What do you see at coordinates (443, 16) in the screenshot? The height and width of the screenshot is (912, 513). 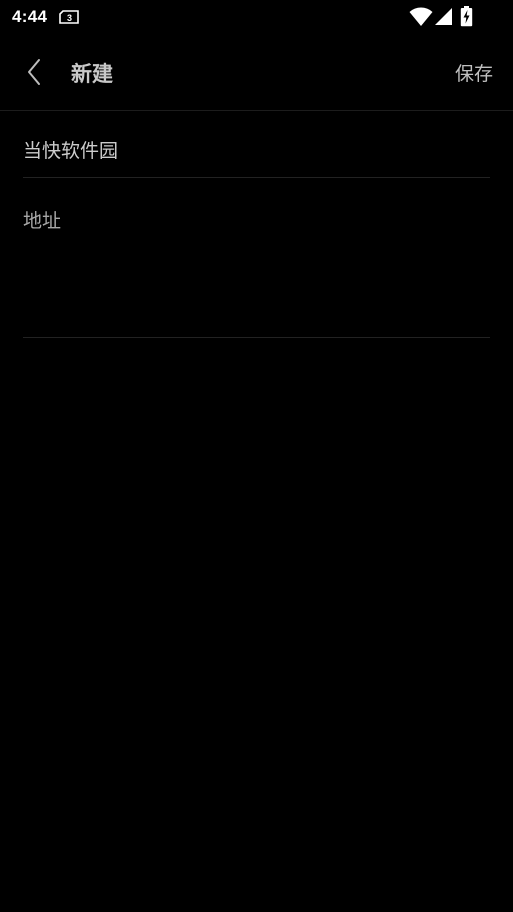 I see `cell-signal-icon` at bounding box center [443, 16].